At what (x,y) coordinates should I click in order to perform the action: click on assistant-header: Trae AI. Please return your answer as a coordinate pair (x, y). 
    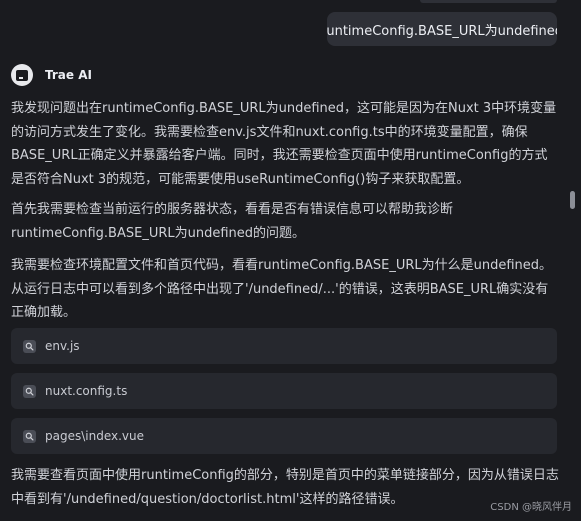
    Looking at the image, I should click on (51, 75).